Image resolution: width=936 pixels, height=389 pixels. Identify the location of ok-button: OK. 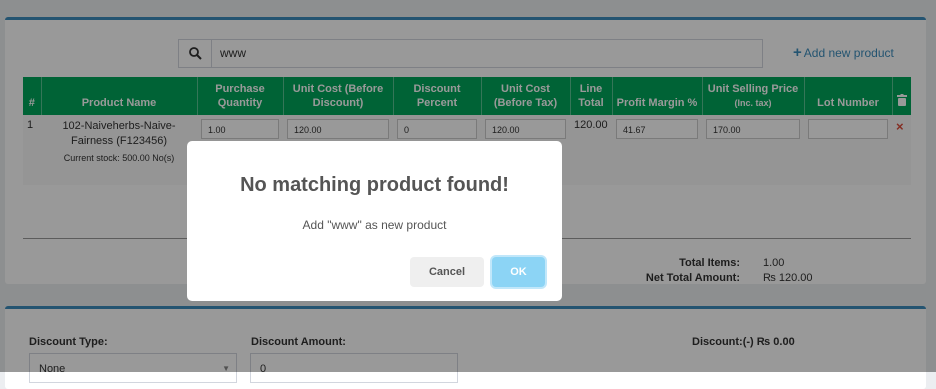
(518, 272).